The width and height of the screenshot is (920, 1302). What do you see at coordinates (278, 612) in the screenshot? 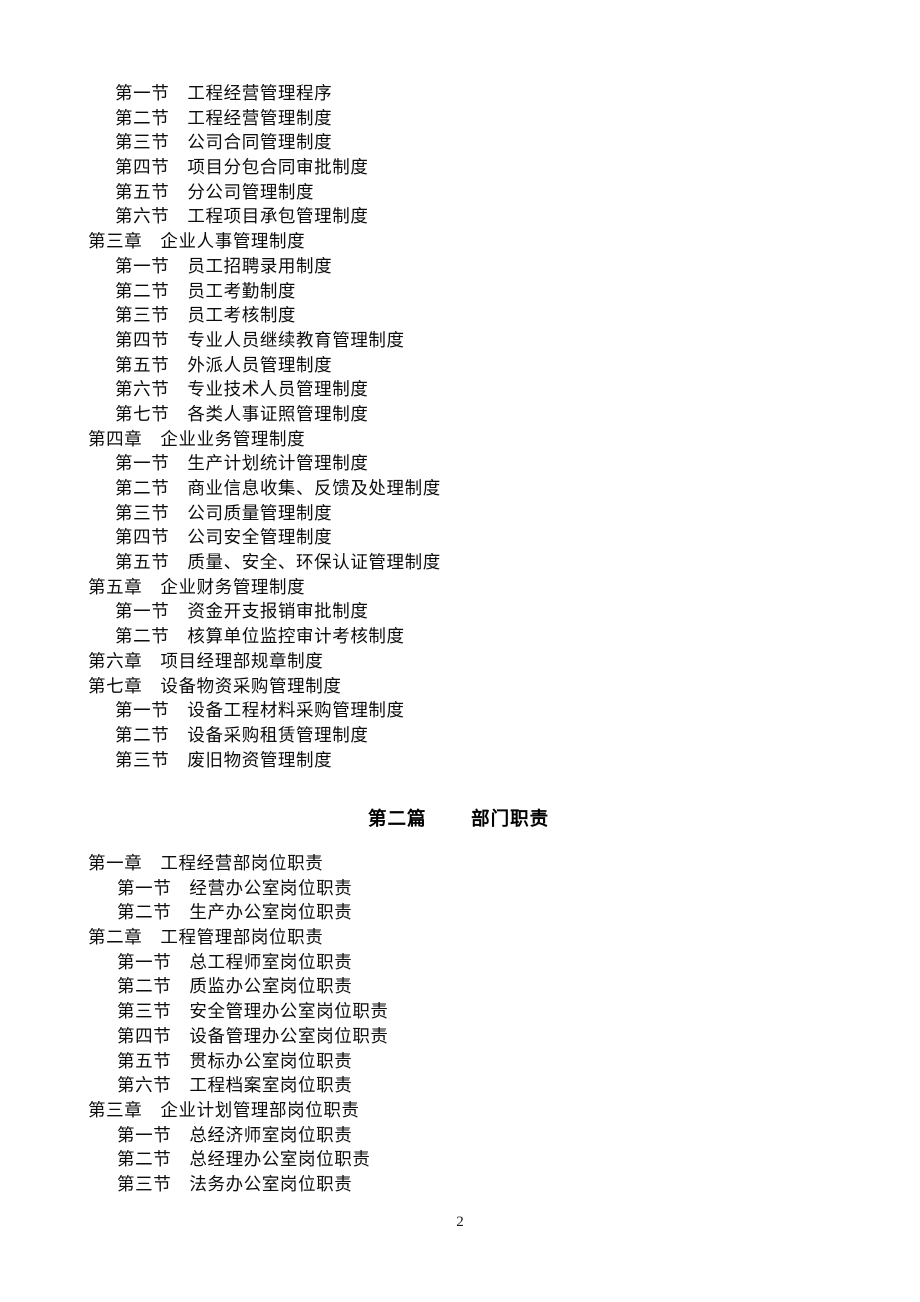
I see `toc-entry-title: 资金开支报销审批制度` at bounding box center [278, 612].